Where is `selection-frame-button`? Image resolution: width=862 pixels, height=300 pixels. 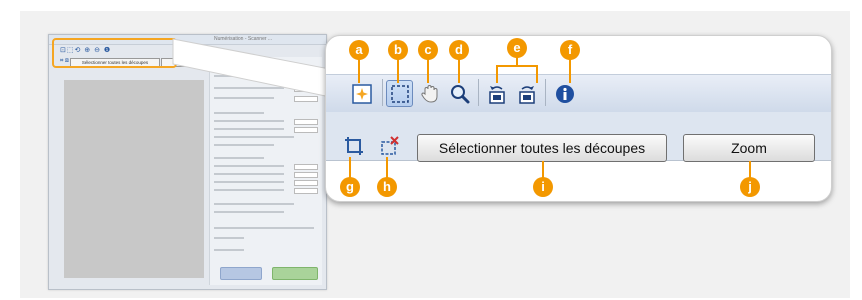 selection-frame-button is located at coordinates (399, 93).